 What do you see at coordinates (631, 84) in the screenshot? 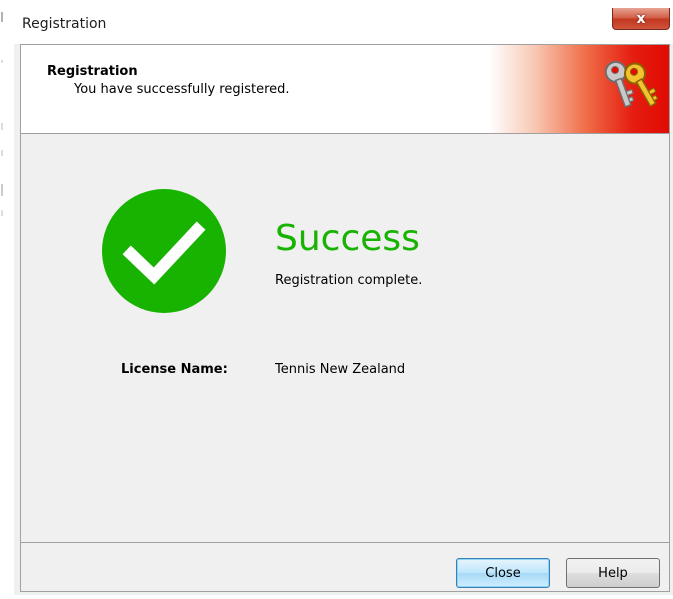
I see `keys-icon` at bounding box center [631, 84].